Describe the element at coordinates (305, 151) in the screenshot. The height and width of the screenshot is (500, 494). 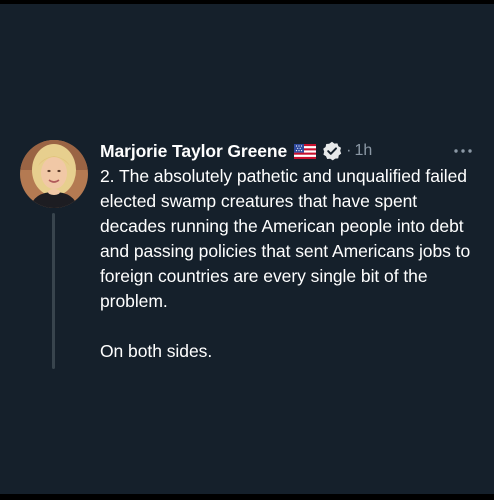
I see `us-flag-icon` at that location.